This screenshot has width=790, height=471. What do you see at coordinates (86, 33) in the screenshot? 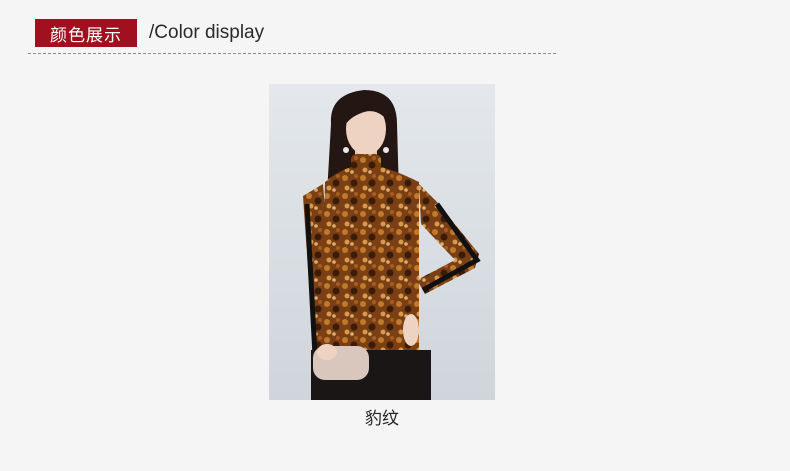
I see `section-badge: 颜色展示` at bounding box center [86, 33].